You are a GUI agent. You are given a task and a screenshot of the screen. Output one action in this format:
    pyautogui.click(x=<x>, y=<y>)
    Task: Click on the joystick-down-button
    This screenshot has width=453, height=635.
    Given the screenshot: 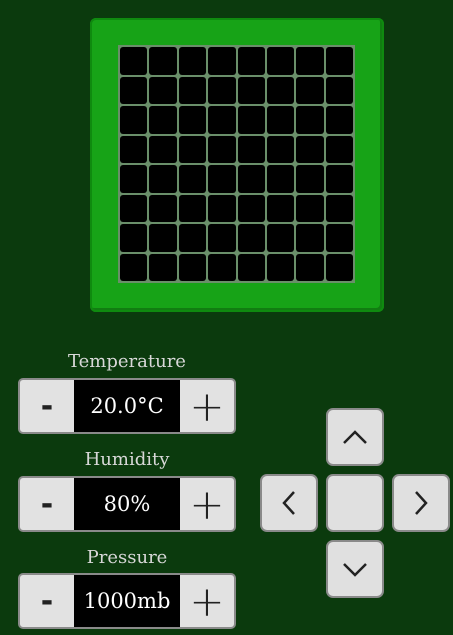 What is the action you would take?
    pyautogui.click(x=355, y=569)
    